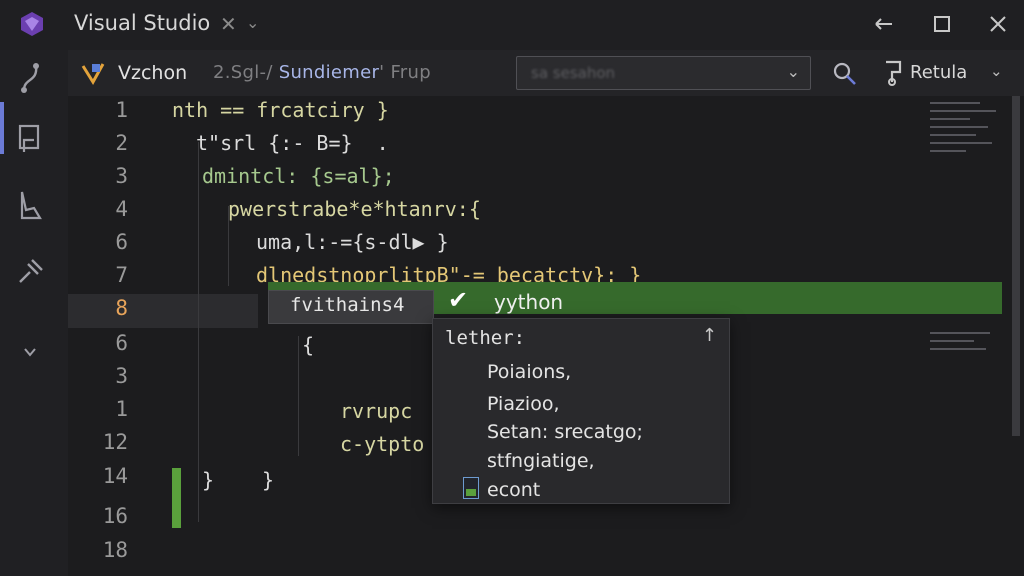 The image size is (1024, 576). What do you see at coordinates (382, 444) in the screenshot?
I see `code-line-cytpto: c-ytpto` at bounding box center [382, 444].